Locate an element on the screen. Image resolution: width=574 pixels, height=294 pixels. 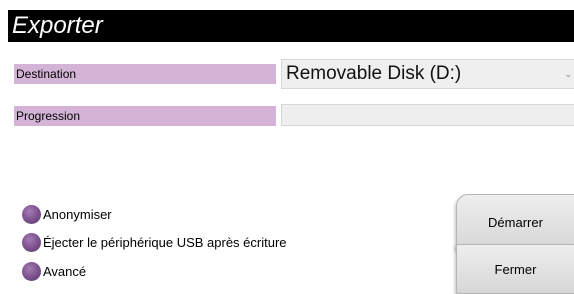
window-title: Exporter is located at coordinates (57, 25).